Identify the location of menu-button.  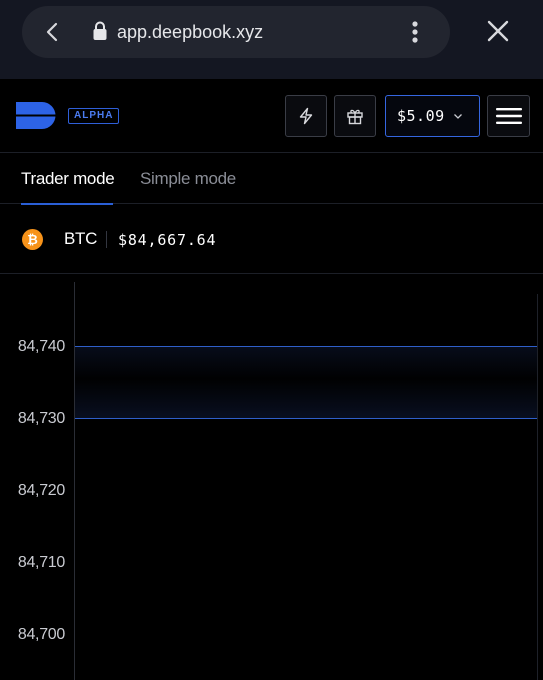
(508, 116).